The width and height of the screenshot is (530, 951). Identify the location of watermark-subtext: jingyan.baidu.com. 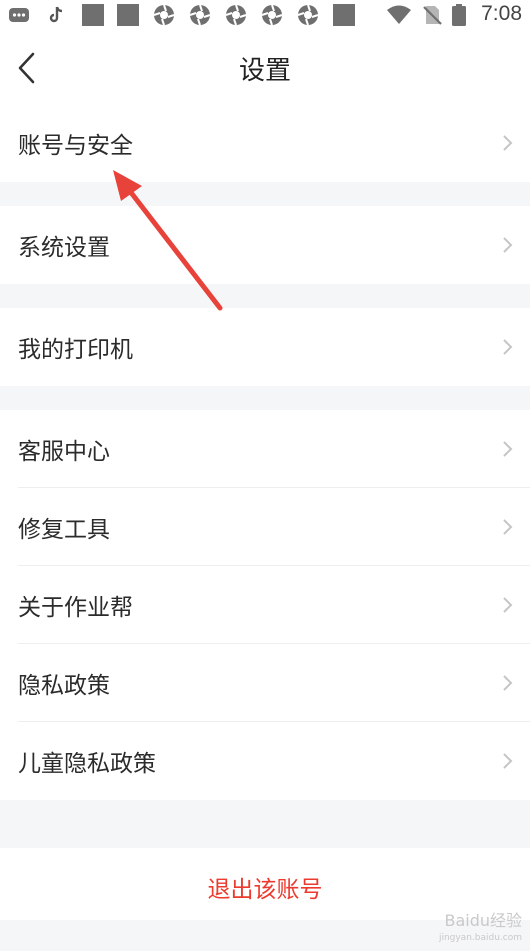
(480, 938).